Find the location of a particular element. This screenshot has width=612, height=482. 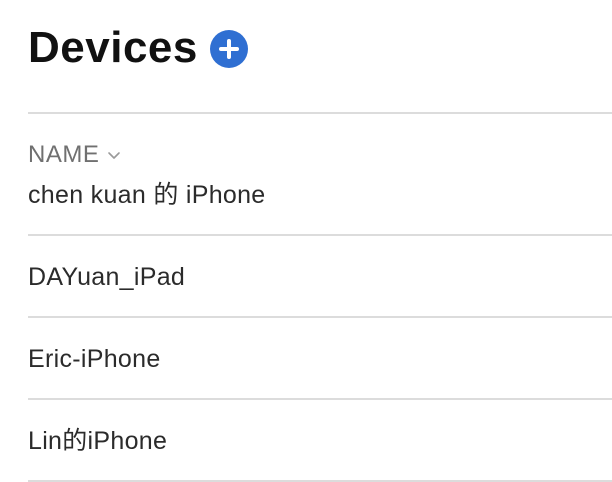

add-device-button is located at coordinates (228, 49).